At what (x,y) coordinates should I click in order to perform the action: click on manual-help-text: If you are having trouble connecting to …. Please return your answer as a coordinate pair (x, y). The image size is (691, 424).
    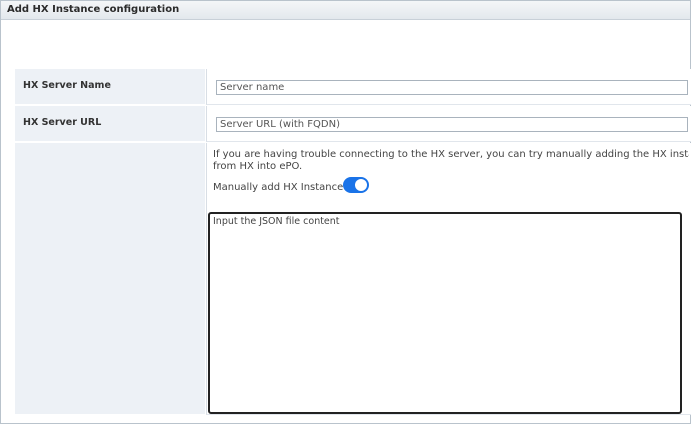
    Looking at the image, I should click on (451, 161).